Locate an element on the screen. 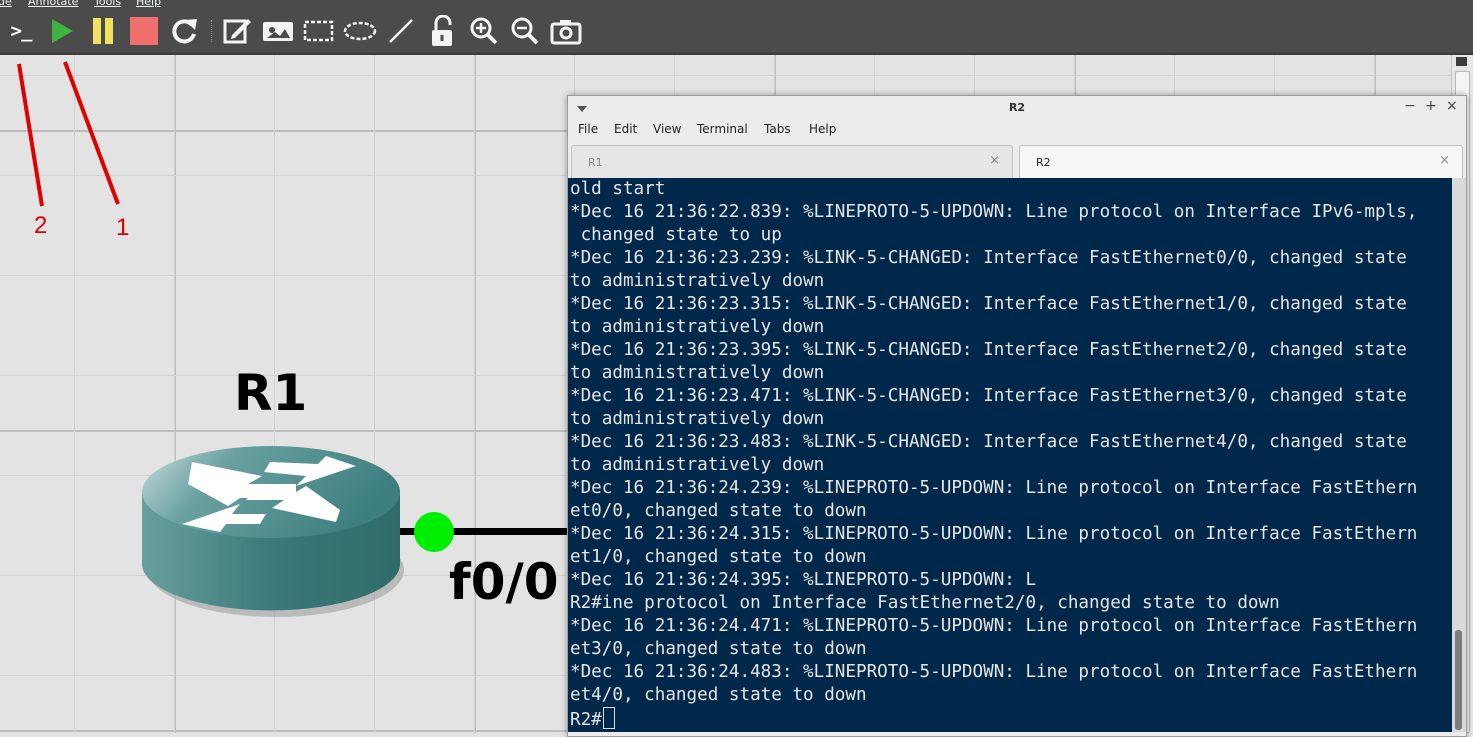  stop-button is located at coordinates (144, 31).